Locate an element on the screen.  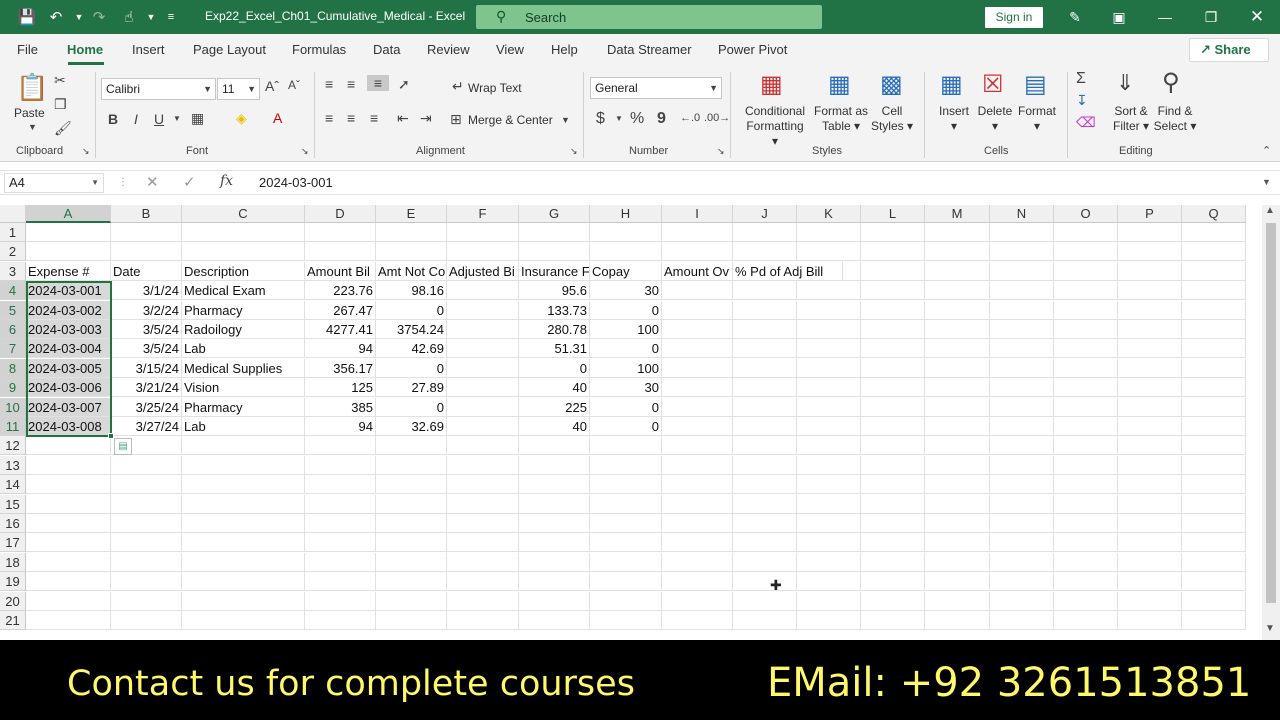
tab-file: File is located at coordinates (27, 49).